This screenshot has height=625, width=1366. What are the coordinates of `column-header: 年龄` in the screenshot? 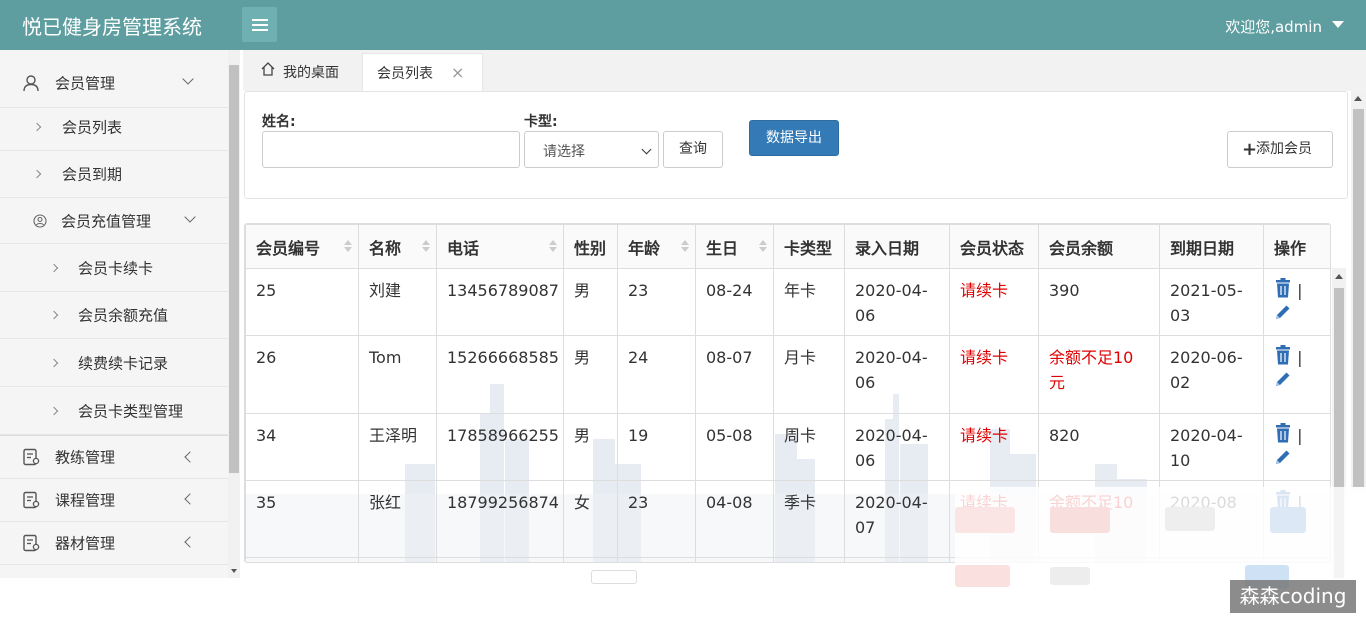 It's located at (656, 246).